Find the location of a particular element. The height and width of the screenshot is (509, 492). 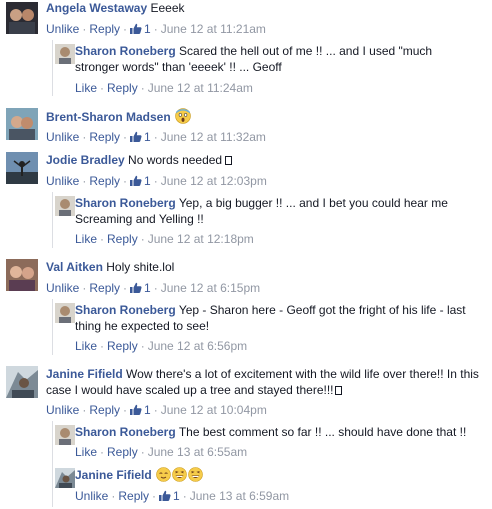

comment-text: Holy shite.lol is located at coordinates (140, 267).